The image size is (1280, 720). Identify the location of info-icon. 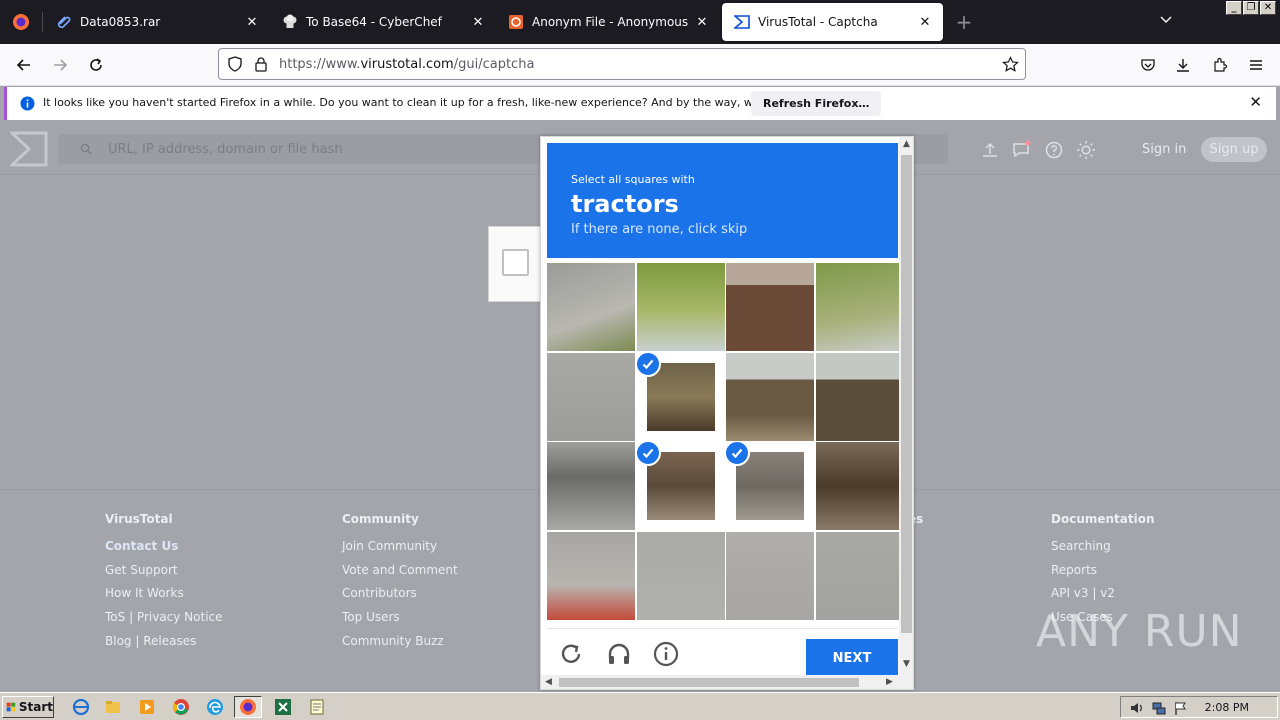
(666, 654).